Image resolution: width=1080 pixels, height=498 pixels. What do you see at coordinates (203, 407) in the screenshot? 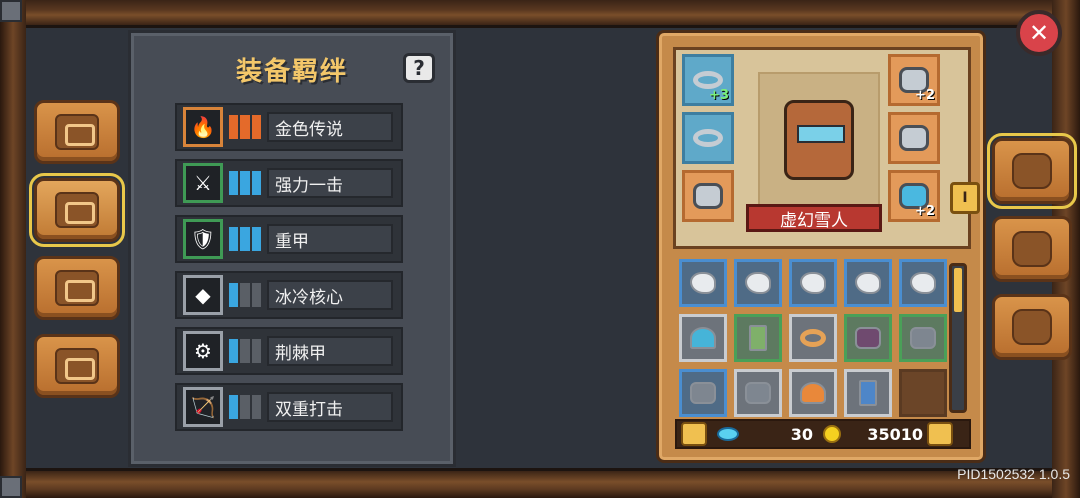
I see `bow-icon: 🏹` at bounding box center [203, 407].